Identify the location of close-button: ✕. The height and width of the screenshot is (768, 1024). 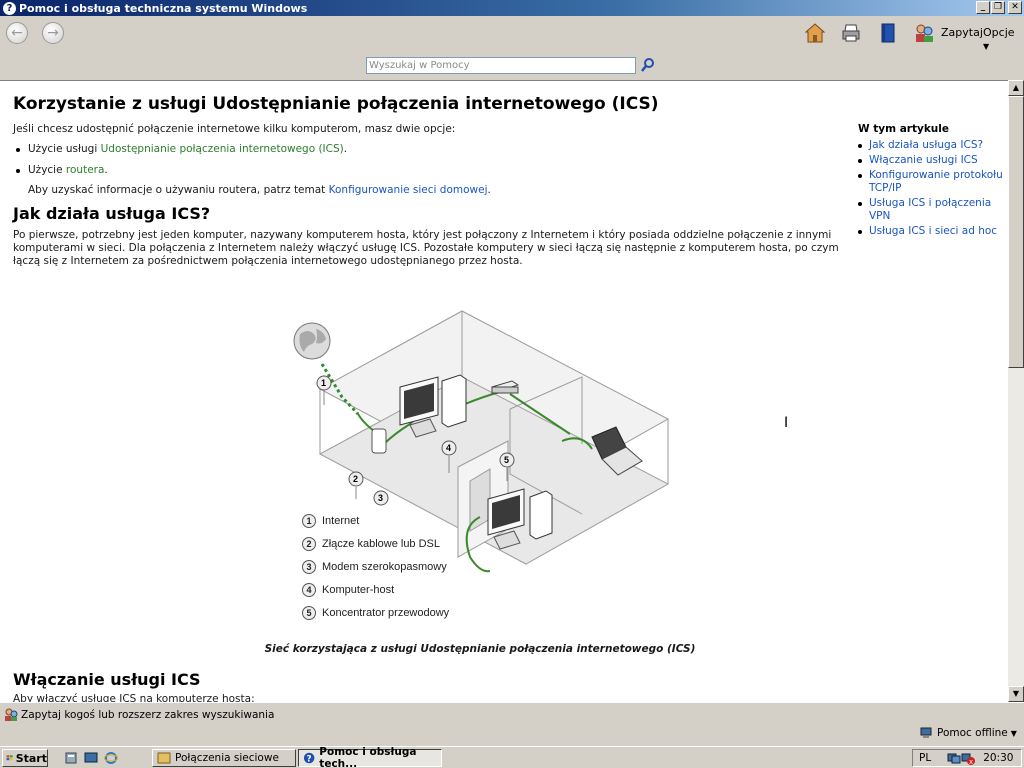
(1015, 7).